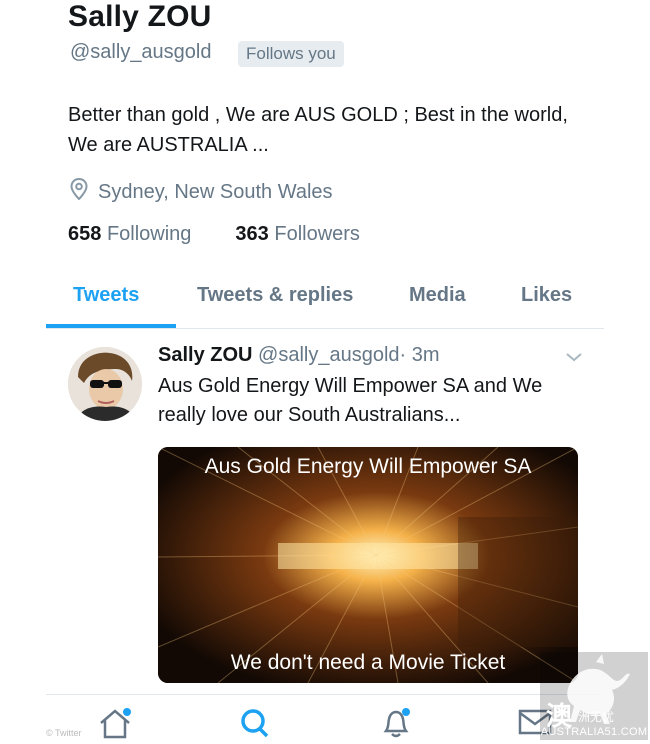 The width and height of the screenshot is (650, 744). I want to click on media-caption-top: Aus Gold Energy Will Empower SA, so click(368, 466).